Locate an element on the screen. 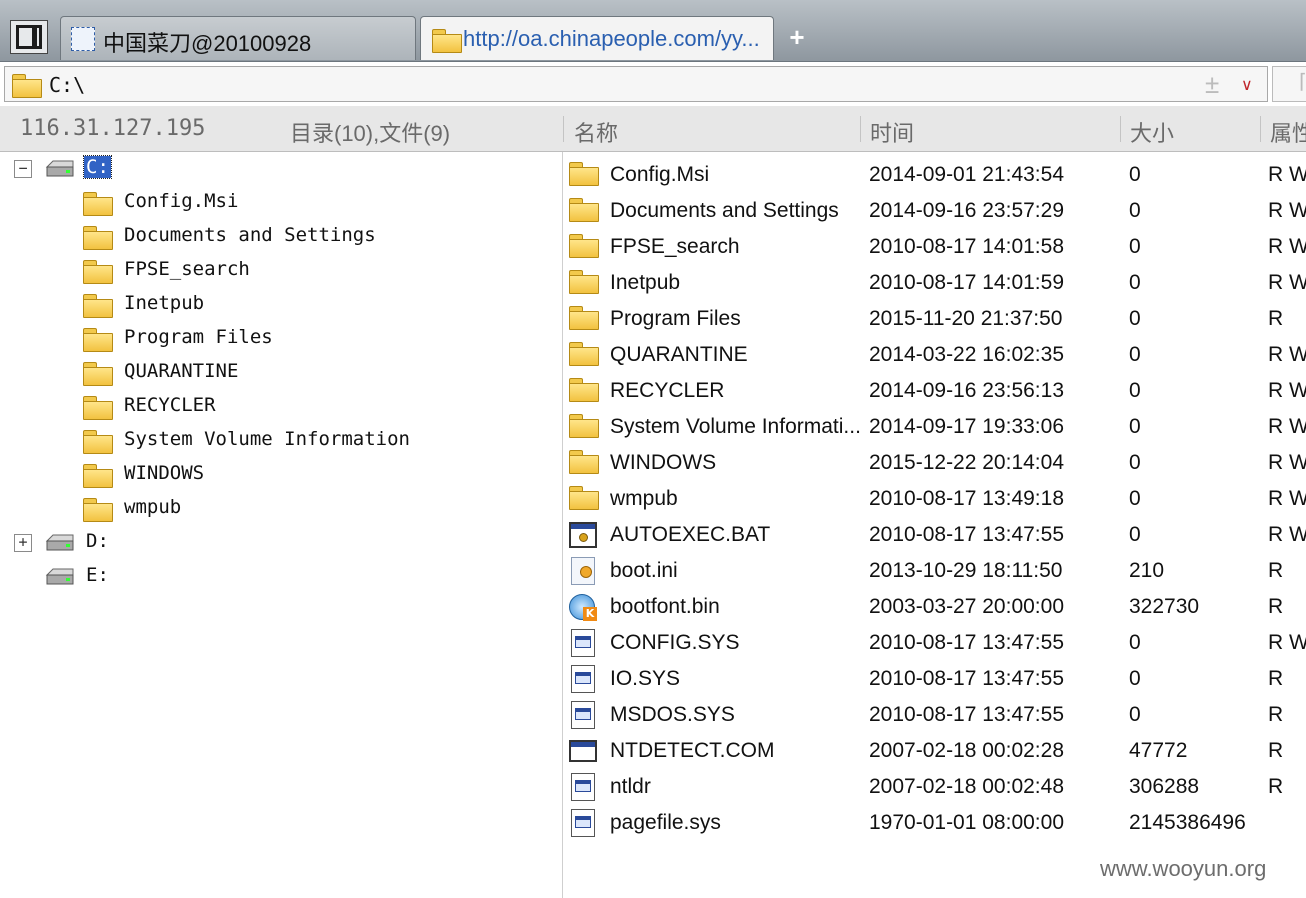 This screenshot has height=898, width=1306. address-bar: C:\ ± ∨ is located at coordinates (636, 84).